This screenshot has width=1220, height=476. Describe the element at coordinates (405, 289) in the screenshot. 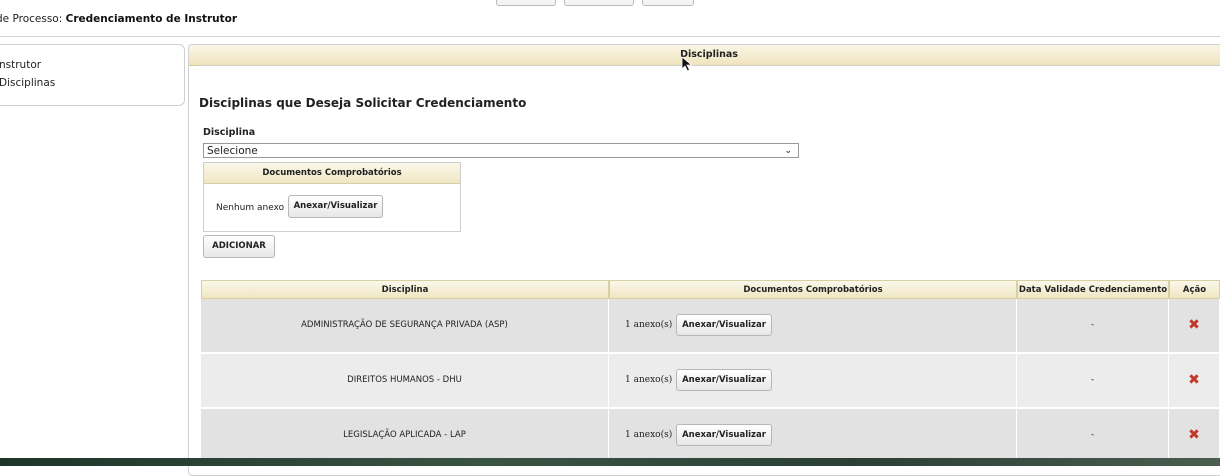

I see `col-header-disciplina: Disciplina` at that location.